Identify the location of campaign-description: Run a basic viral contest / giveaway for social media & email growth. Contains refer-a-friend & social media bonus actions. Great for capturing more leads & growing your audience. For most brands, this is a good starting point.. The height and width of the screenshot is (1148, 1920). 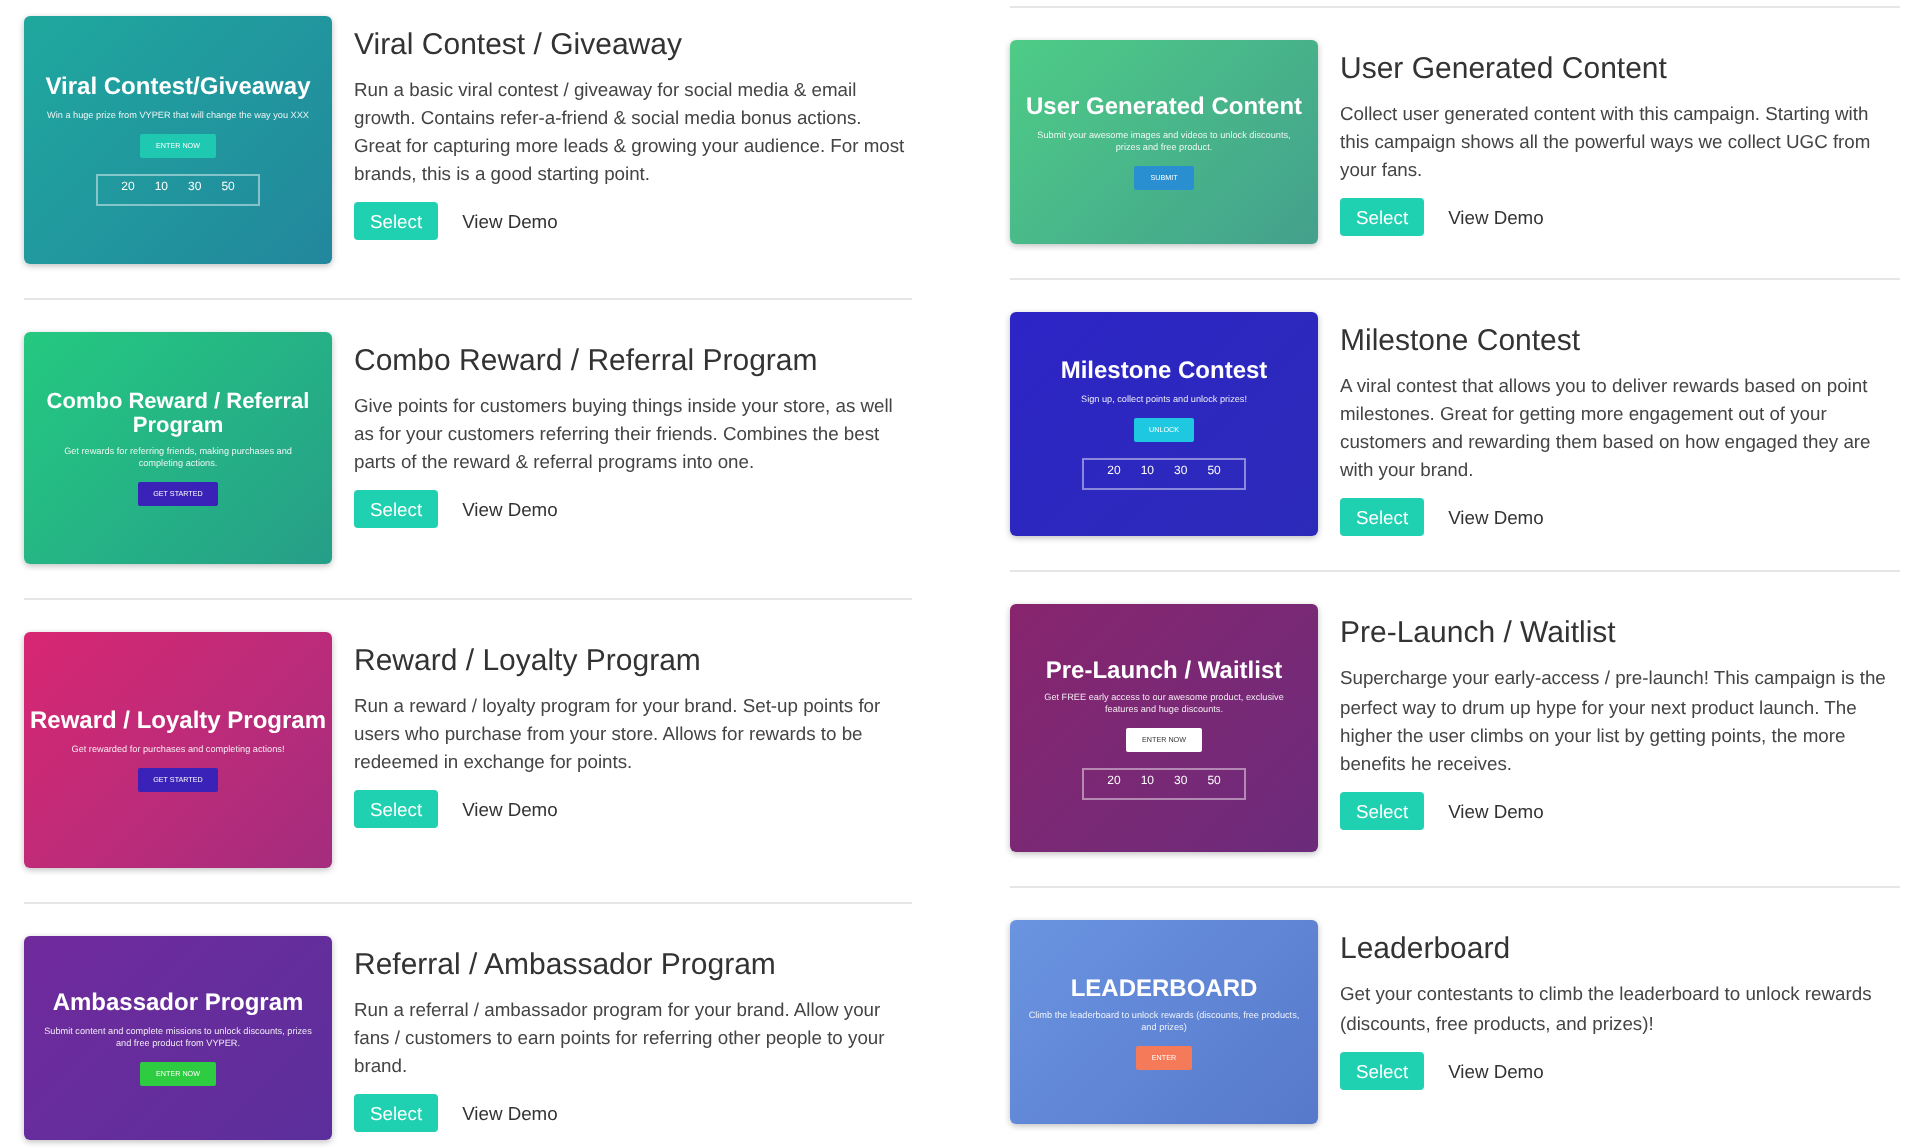
(630, 132).